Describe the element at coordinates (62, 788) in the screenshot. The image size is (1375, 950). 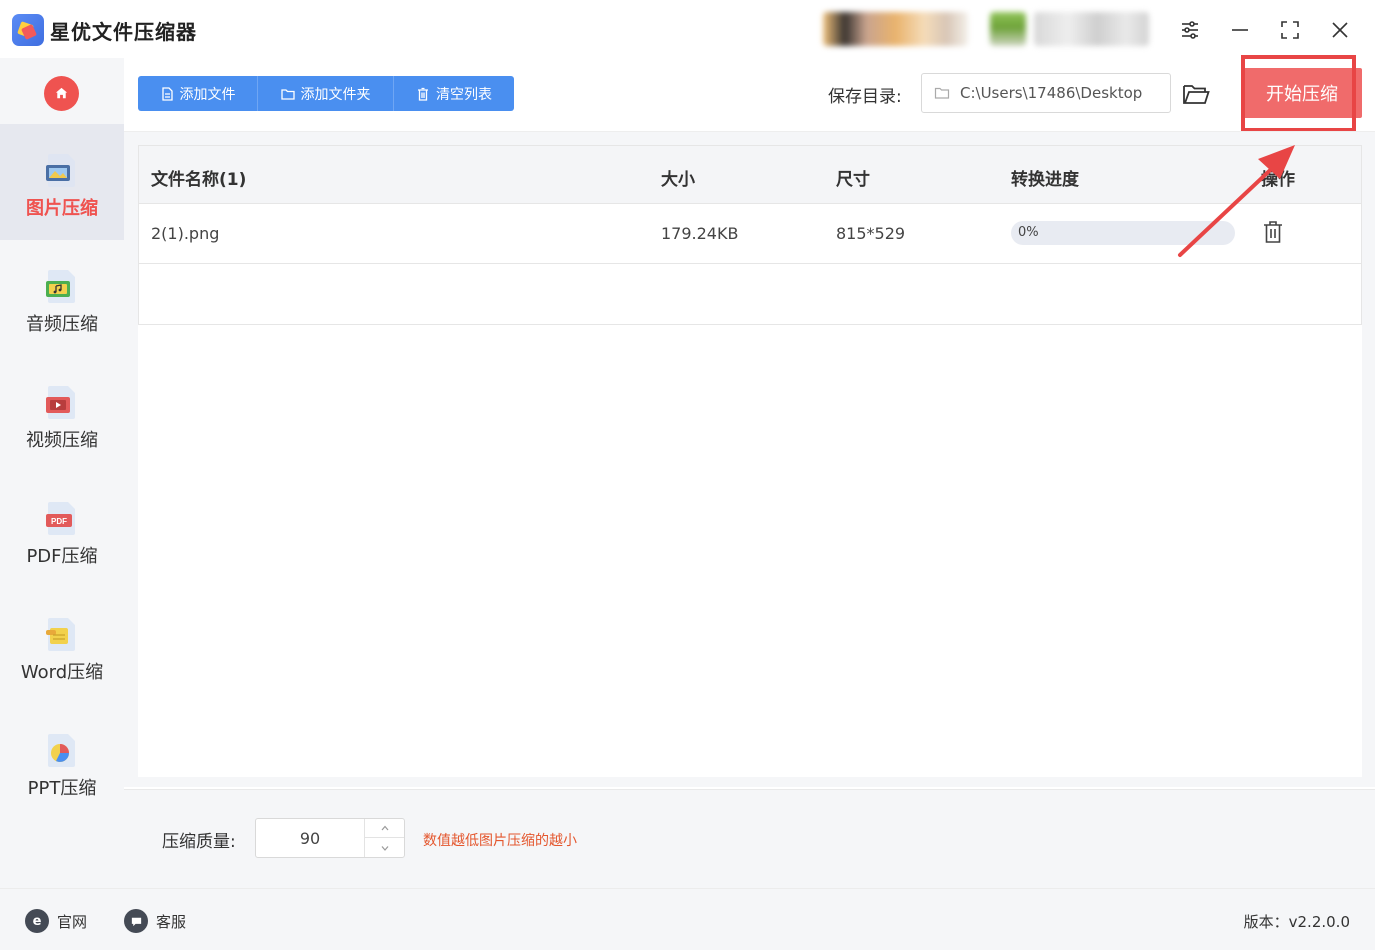
I see `sidebar-item-label: PPT压缩` at that location.